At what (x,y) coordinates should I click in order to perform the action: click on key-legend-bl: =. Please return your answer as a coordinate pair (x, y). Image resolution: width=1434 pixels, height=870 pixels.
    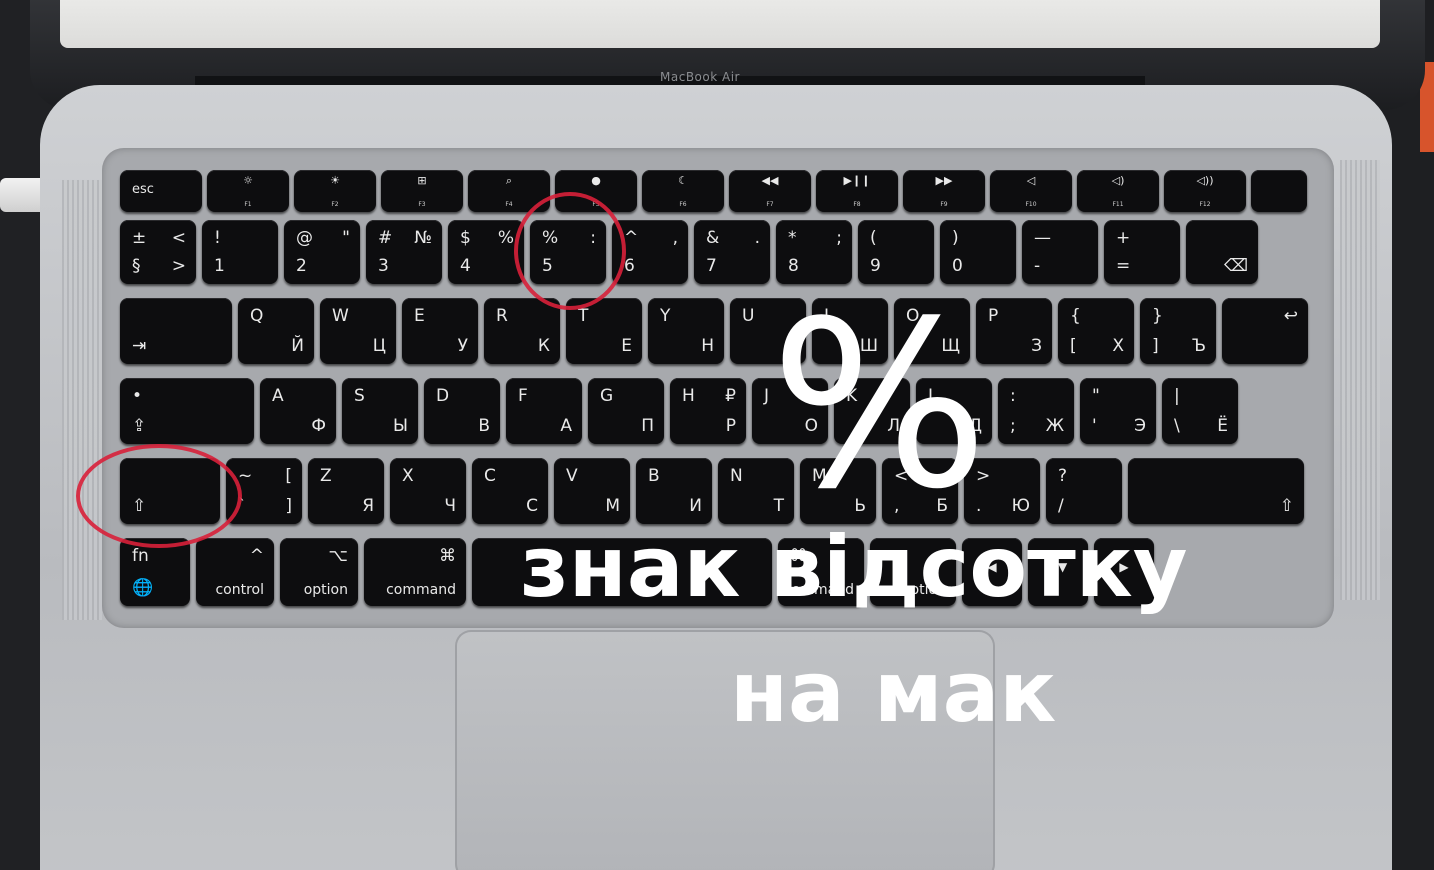
    Looking at the image, I should click on (1123, 266).